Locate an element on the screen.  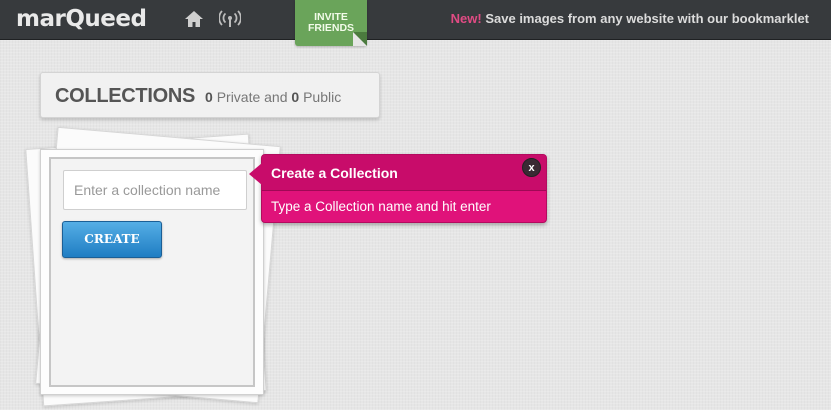
private-label: Private and is located at coordinates (252, 97).